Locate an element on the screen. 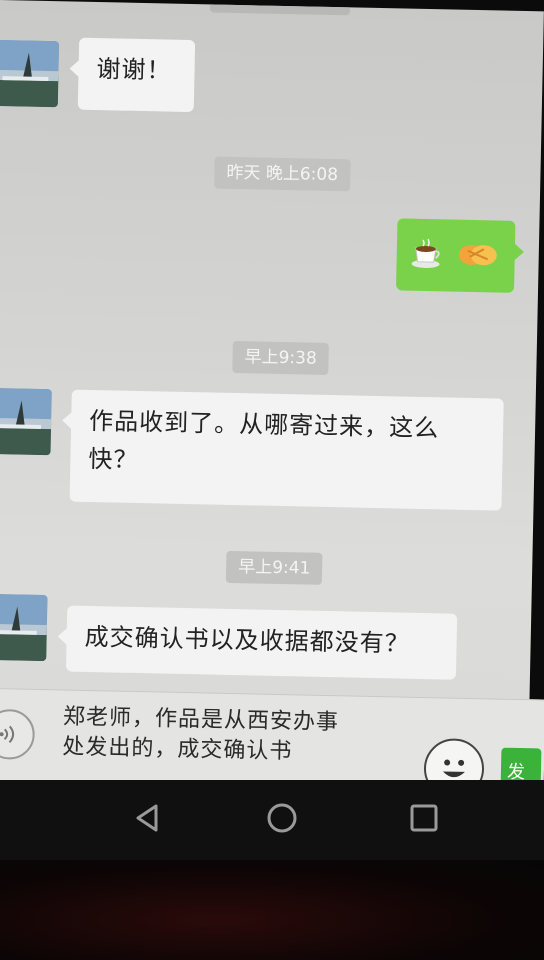 The height and width of the screenshot is (960, 544). system-nav-bar is located at coordinates (272, 820).